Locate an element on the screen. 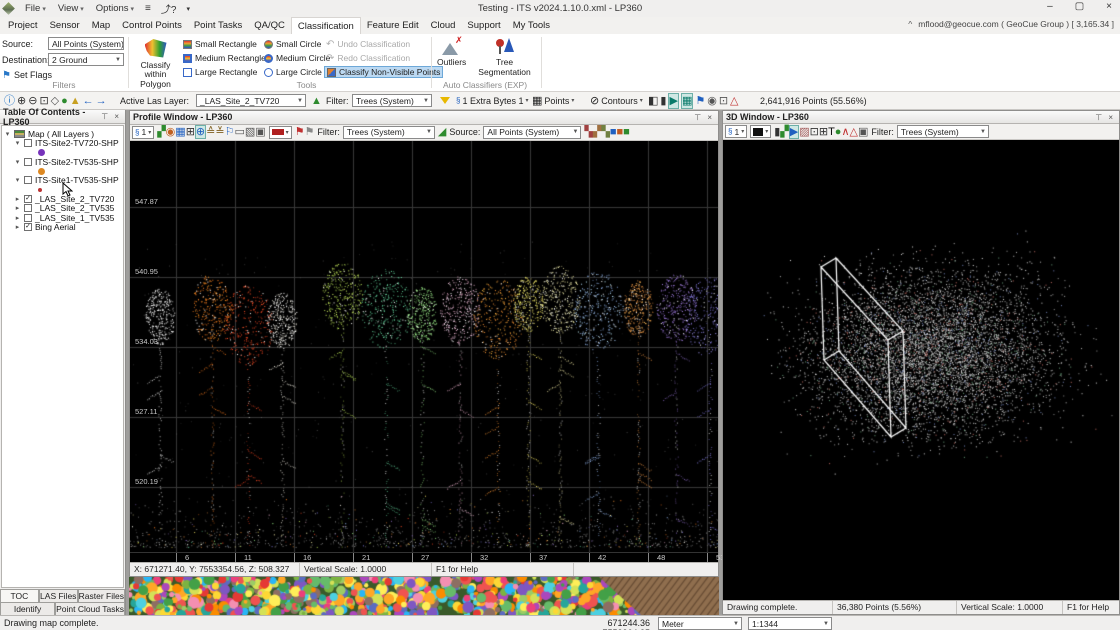  flag-icon: ⚑ is located at coordinates (700, 101).